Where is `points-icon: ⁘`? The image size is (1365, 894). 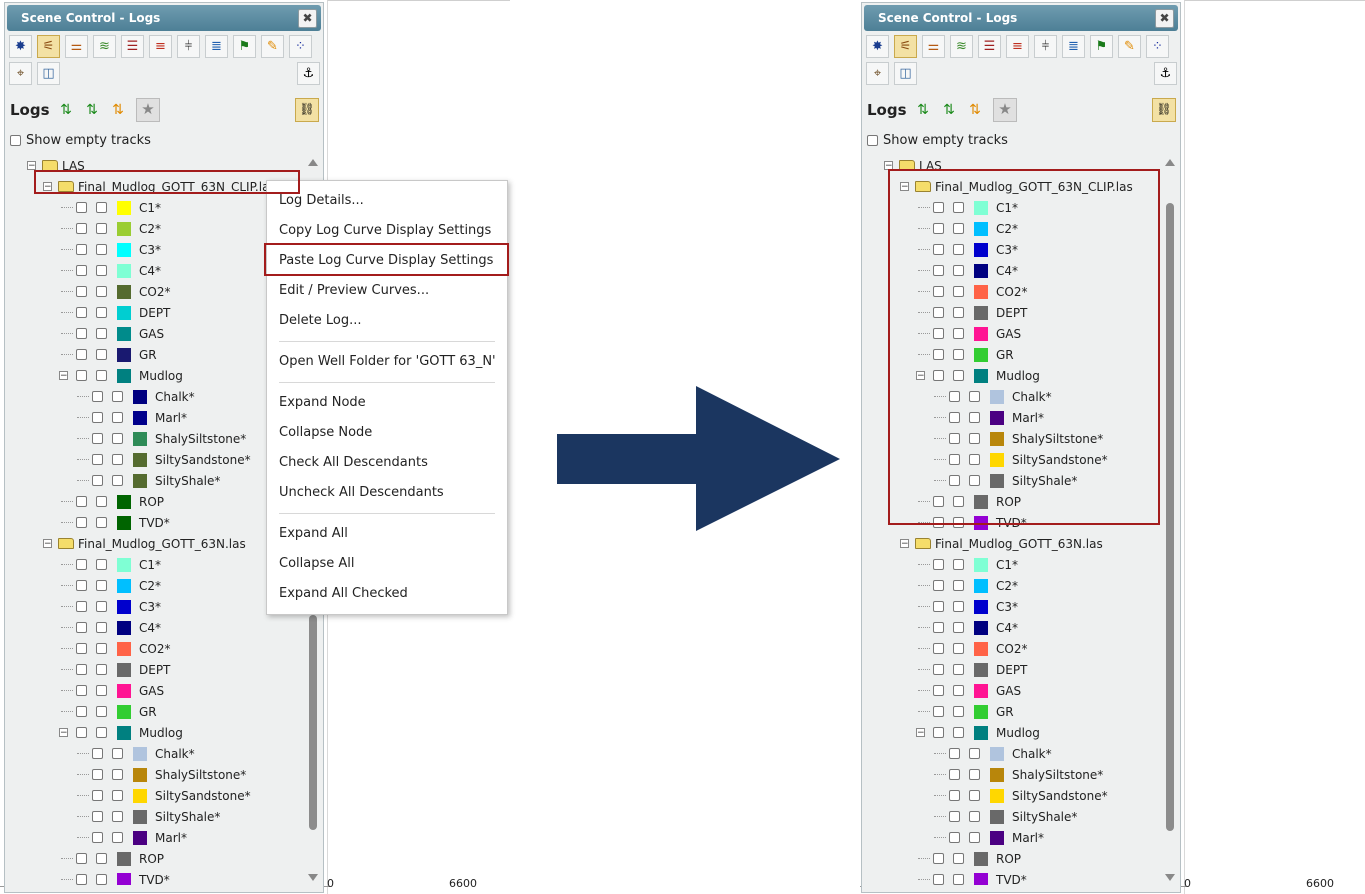
points-icon: ⁘ is located at coordinates (300, 46).